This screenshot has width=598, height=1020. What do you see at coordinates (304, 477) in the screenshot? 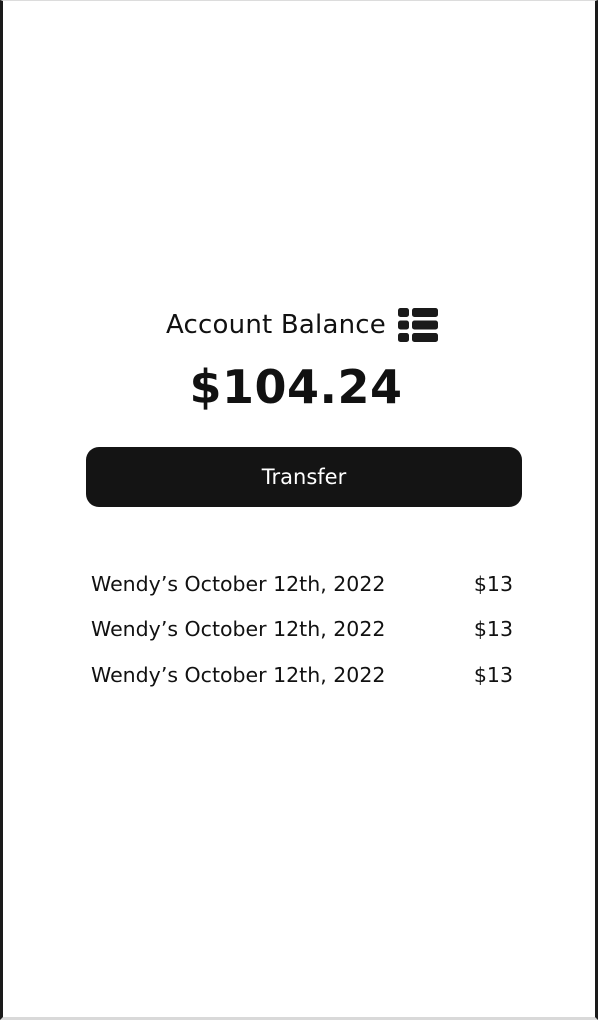
I see `transfer-button: Transfer` at bounding box center [304, 477].